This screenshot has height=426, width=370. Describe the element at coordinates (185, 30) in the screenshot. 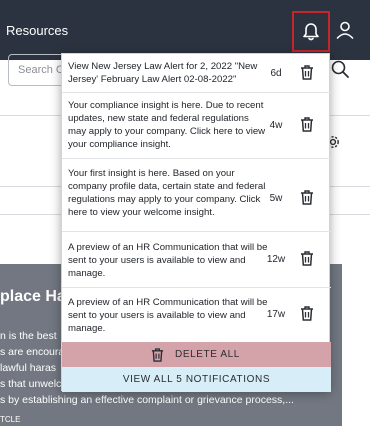

I see `top-navigation-bar: Resources` at that location.